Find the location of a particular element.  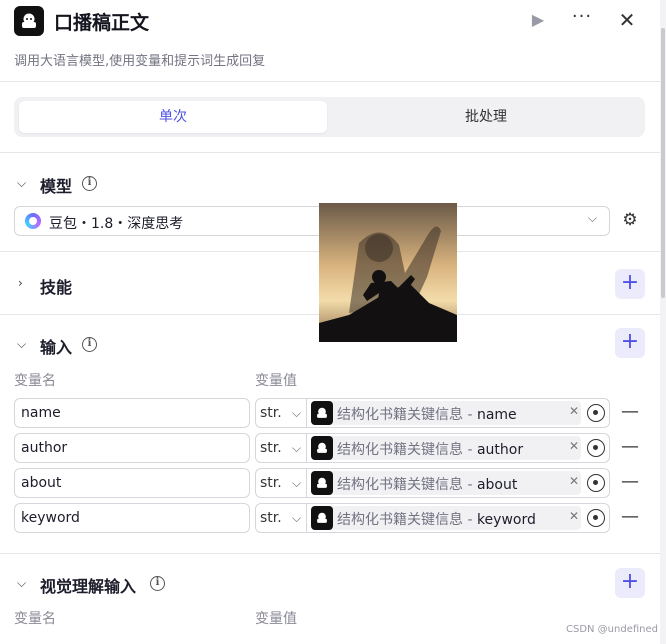

node-description: 调用大语言模型,使用变量和提示词生成回复 is located at coordinates (139, 59).